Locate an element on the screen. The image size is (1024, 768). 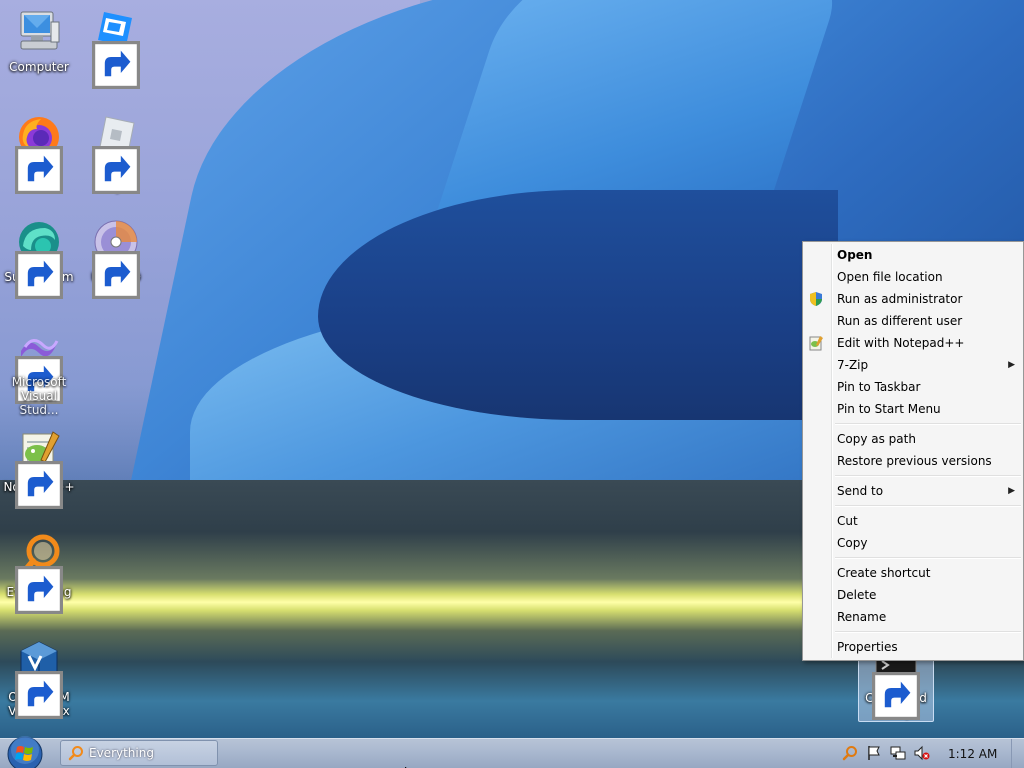
roblox-studio-icon is located at coordinates (116, 48).